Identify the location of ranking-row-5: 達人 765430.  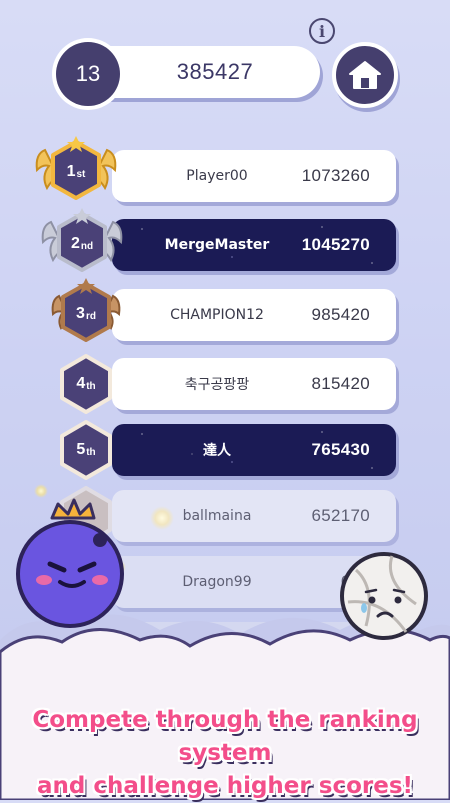
(254, 450).